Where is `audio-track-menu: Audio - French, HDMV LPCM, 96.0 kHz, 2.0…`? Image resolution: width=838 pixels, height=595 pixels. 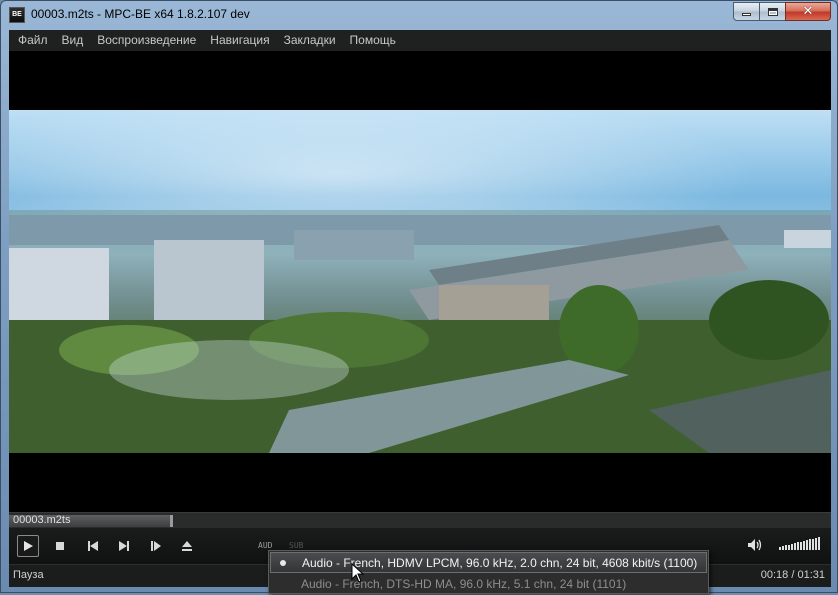 audio-track-menu: Audio - French, HDMV LPCM, 96.0 kHz, 2.0… is located at coordinates (488, 572).